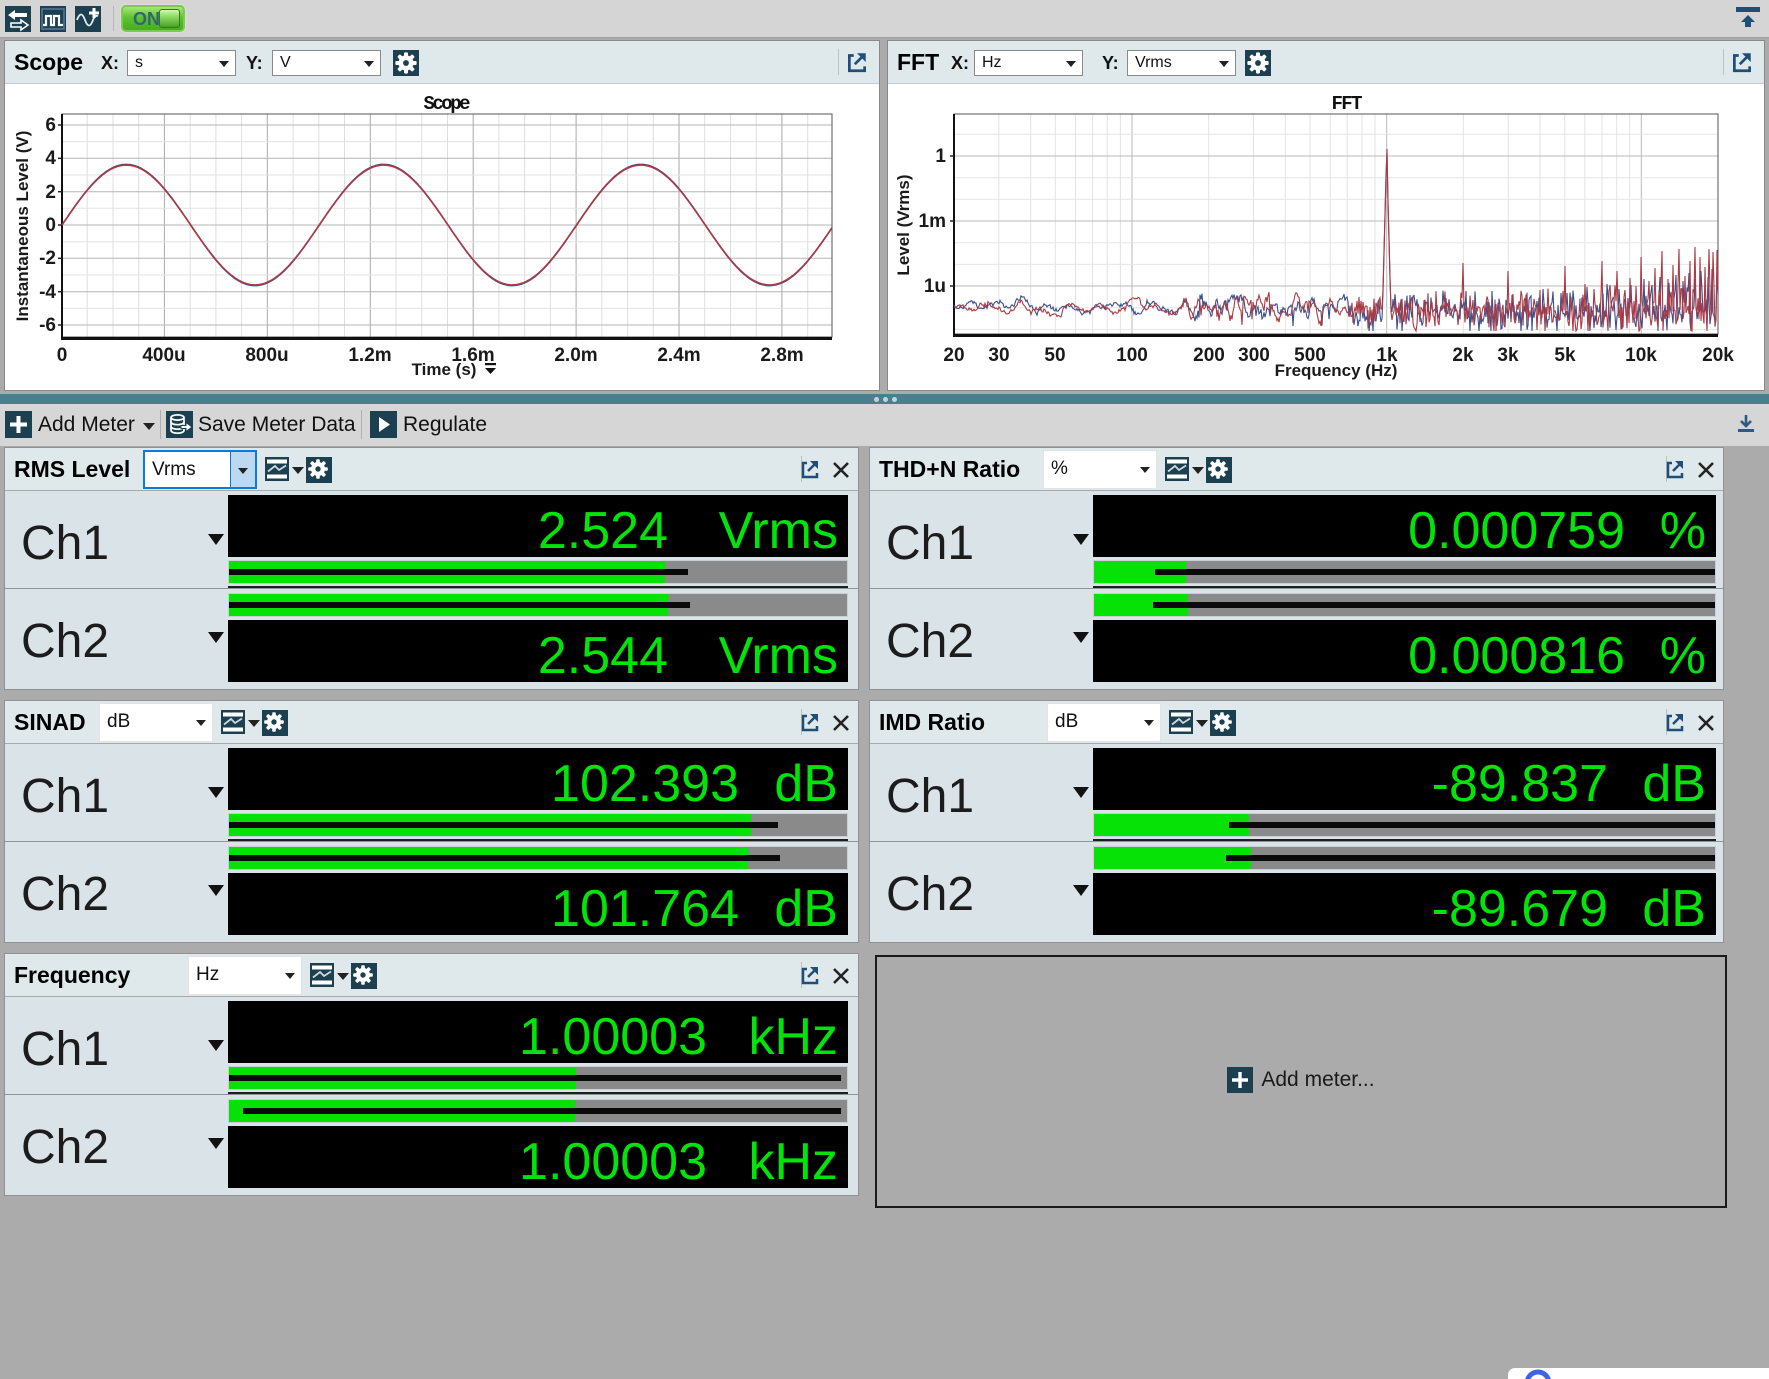 The width and height of the screenshot is (1769, 1379). I want to click on svg-text: -2, so click(47, 258).